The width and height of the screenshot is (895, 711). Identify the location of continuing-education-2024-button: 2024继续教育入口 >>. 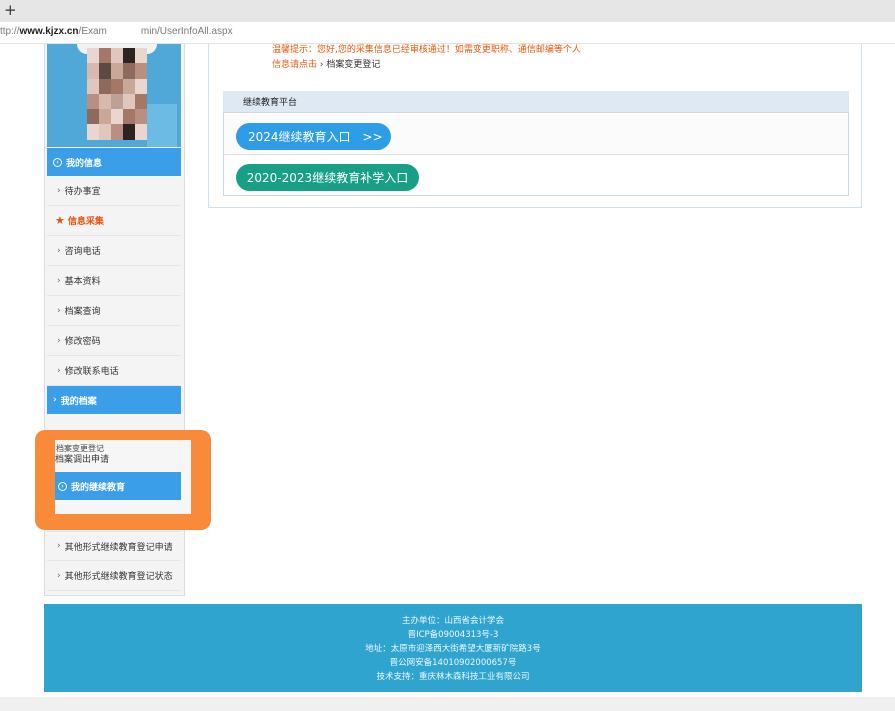
(313, 136).